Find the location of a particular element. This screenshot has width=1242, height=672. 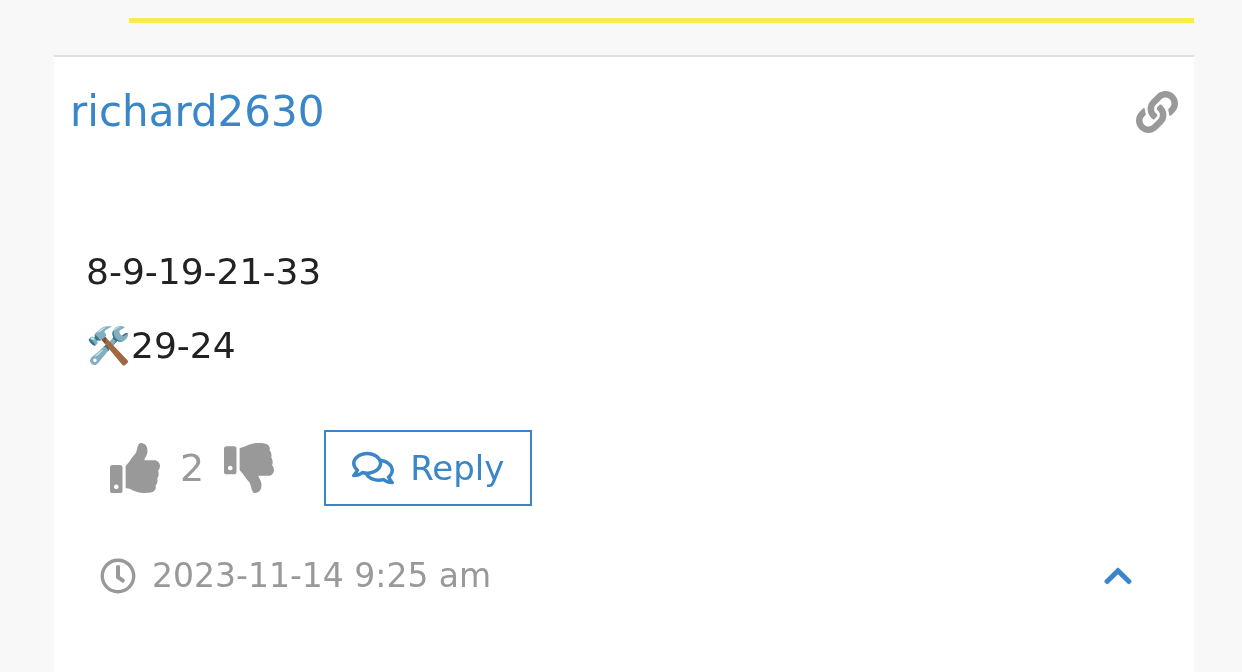

clock-icon is located at coordinates (118, 575).